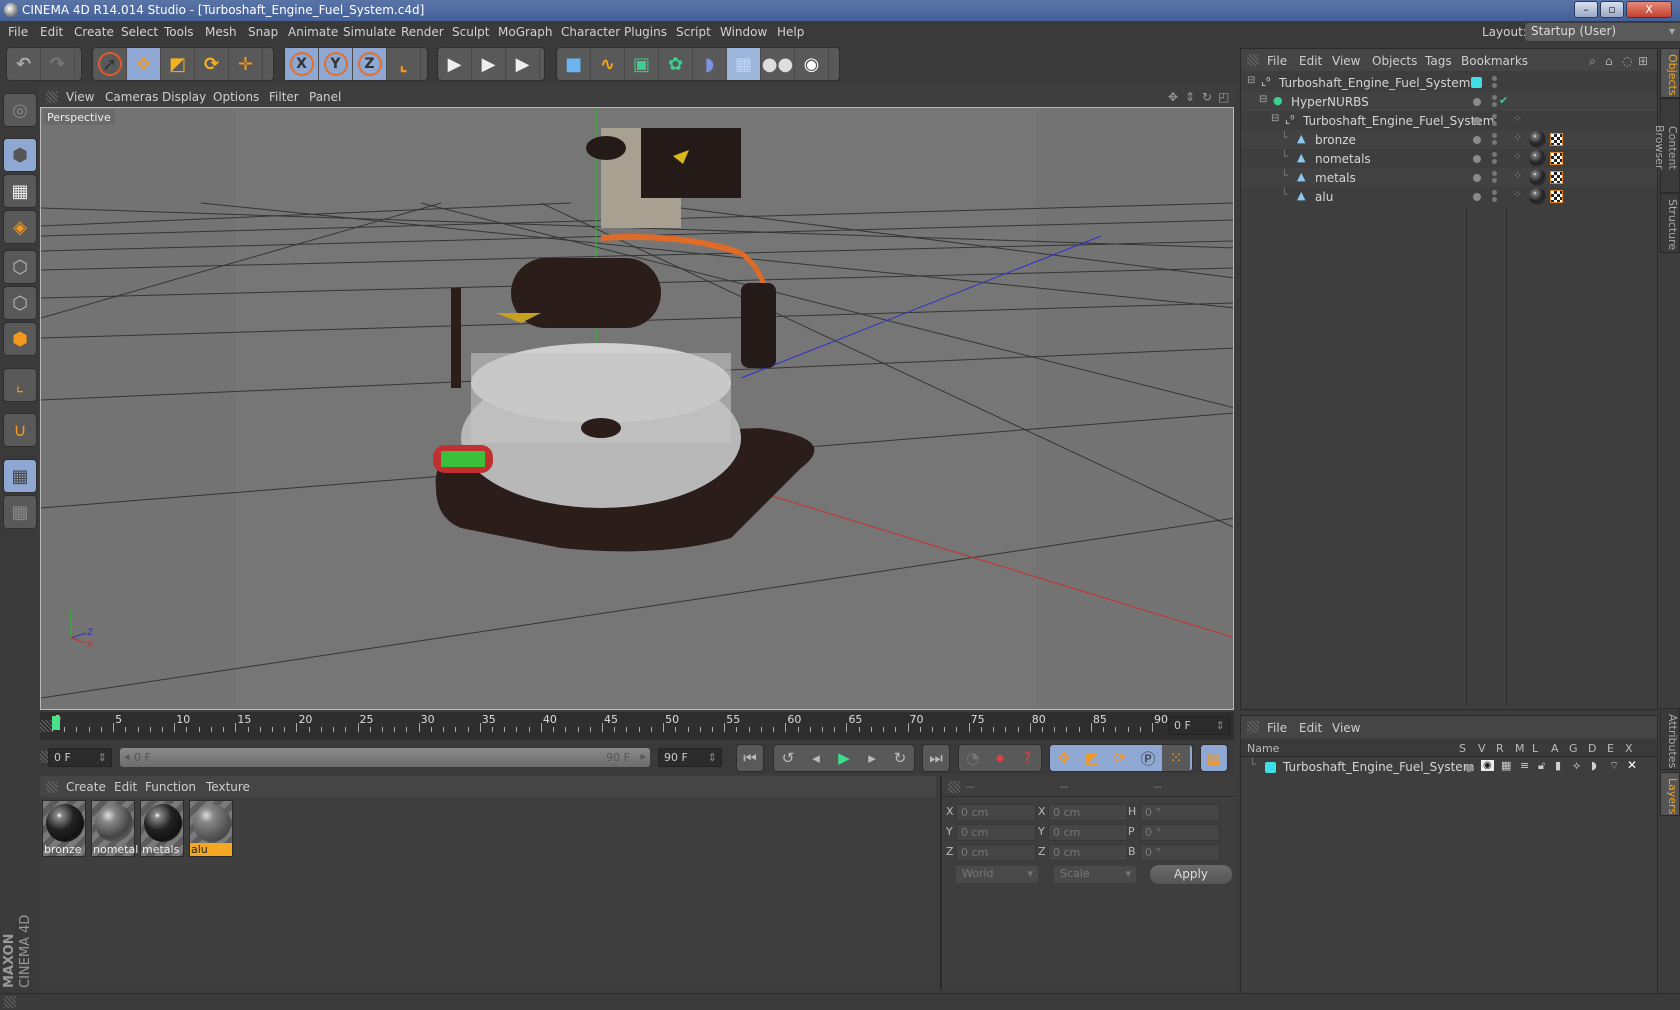 The image size is (1680, 1010). What do you see at coordinates (590, 32) in the screenshot?
I see `menu-character: Character` at bounding box center [590, 32].